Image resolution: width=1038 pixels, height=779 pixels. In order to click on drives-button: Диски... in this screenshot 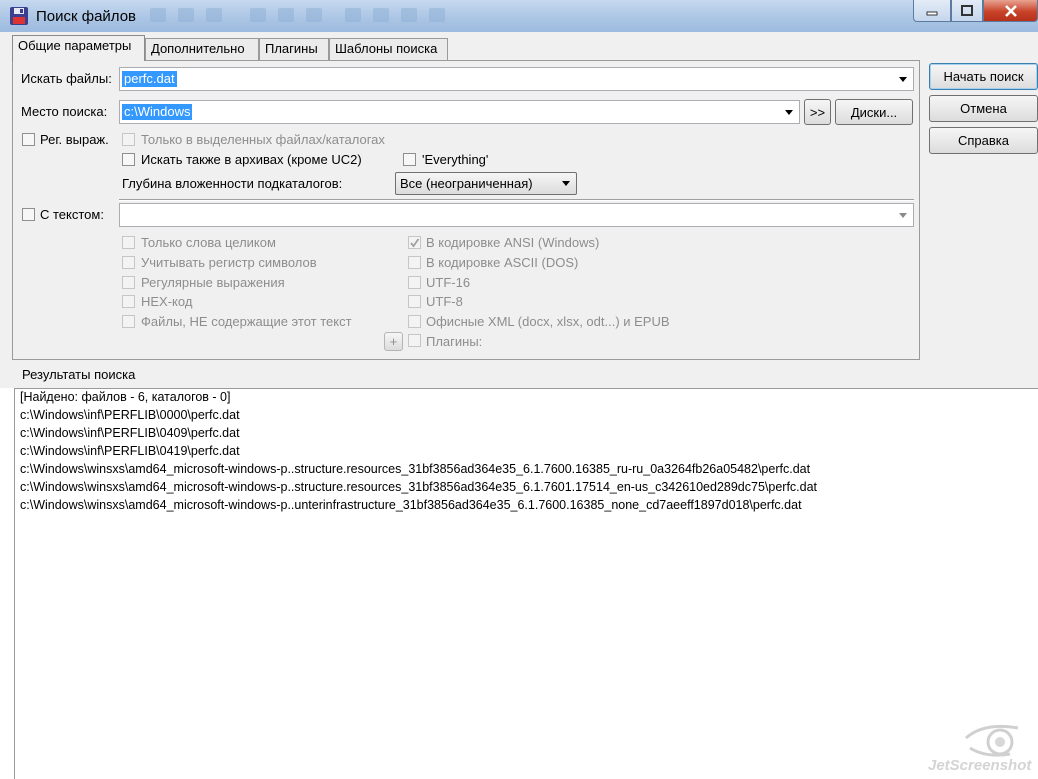, I will do `click(874, 112)`.